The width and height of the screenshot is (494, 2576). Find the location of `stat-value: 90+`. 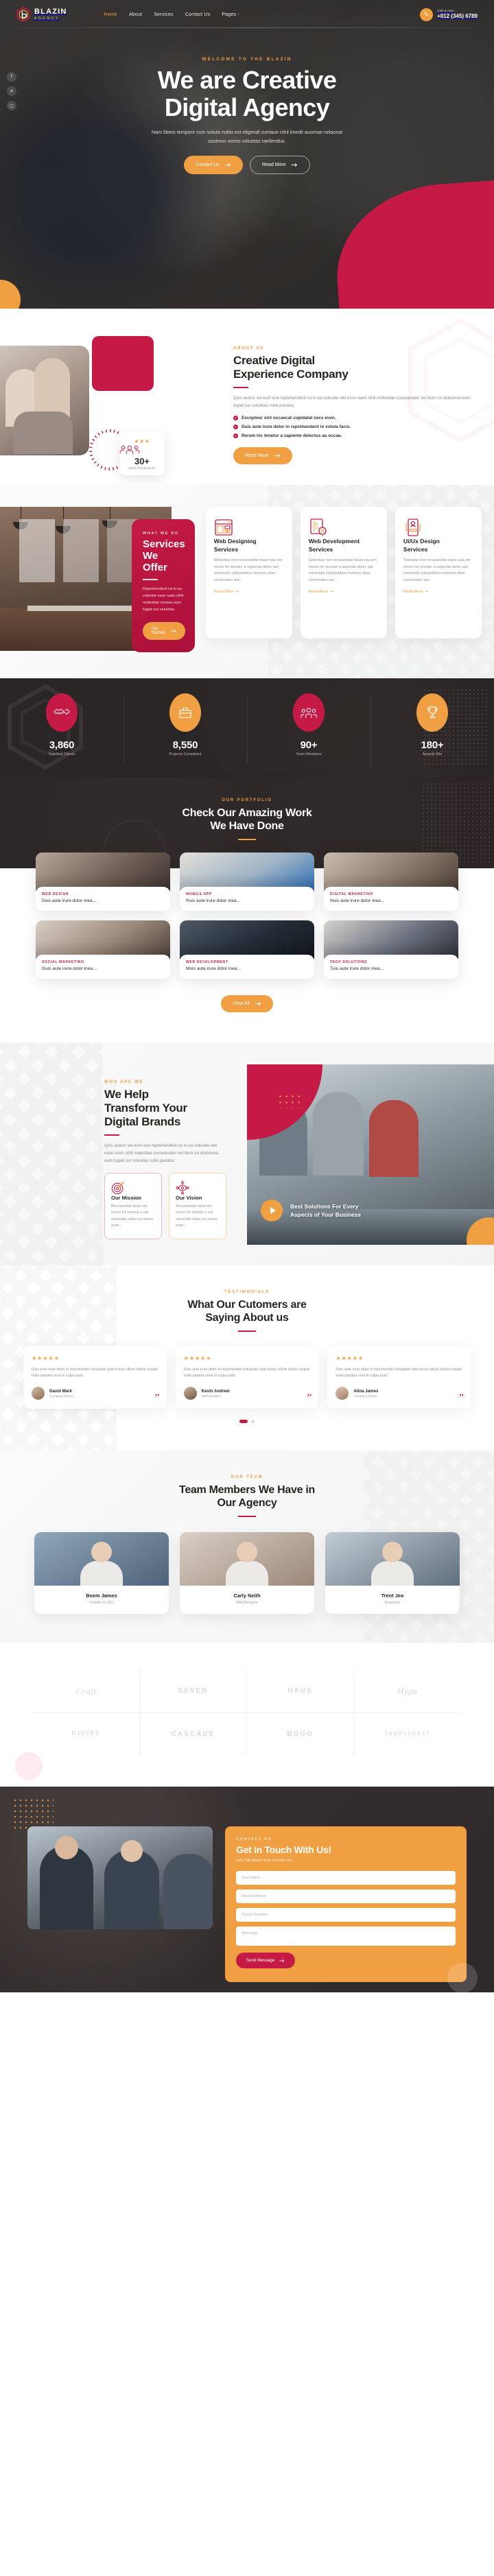

stat-value: 90+ is located at coordinates (309, 745).